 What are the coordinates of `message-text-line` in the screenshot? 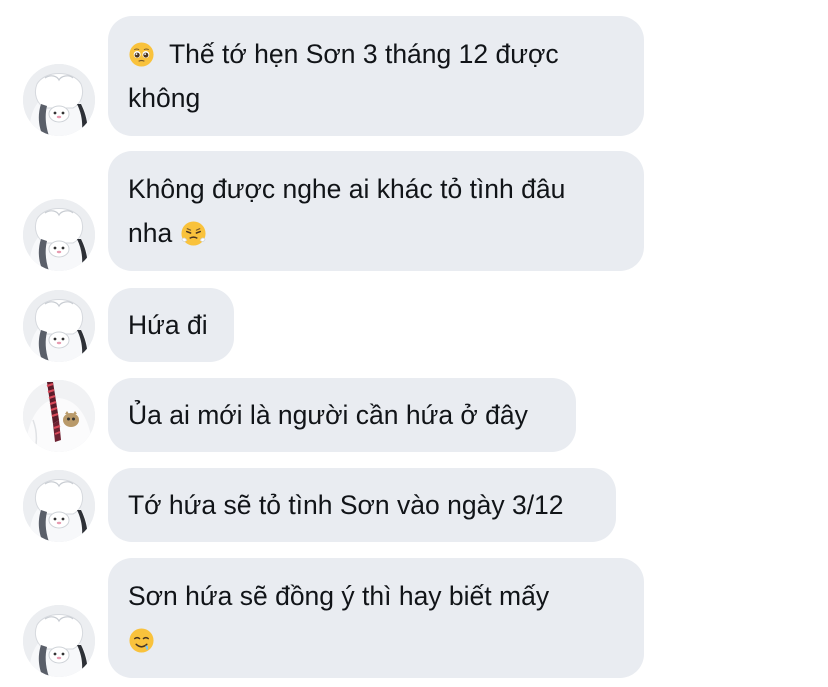 It's located at (376, 640).